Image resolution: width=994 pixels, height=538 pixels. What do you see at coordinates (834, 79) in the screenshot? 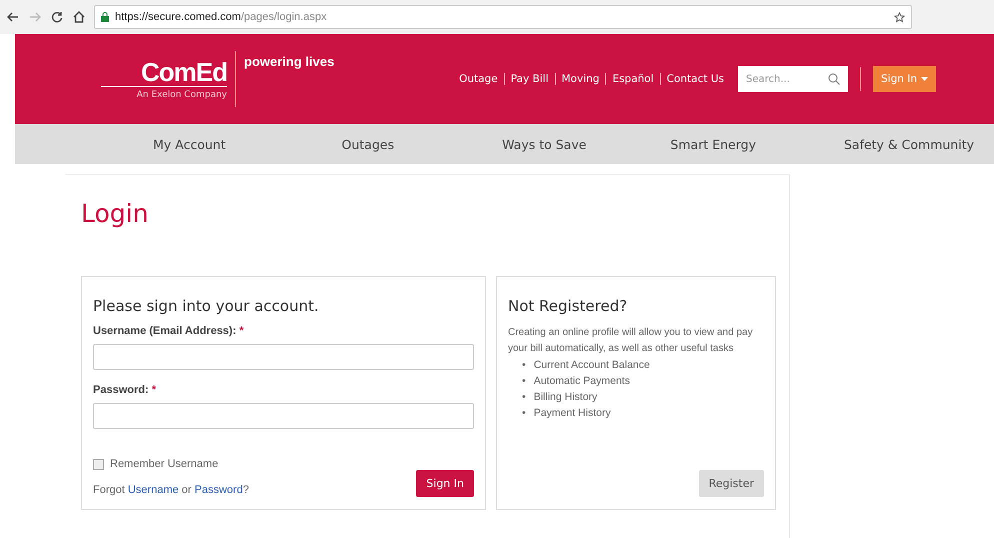
I see `search-icon` at bounding box center [834, 79].